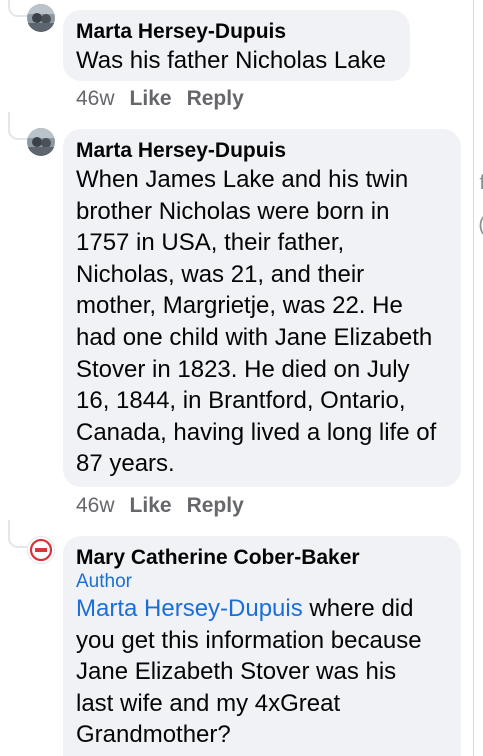  I want to click on comment-text-line: Marta Hersey-Dupuis where did, so click(262, 609).